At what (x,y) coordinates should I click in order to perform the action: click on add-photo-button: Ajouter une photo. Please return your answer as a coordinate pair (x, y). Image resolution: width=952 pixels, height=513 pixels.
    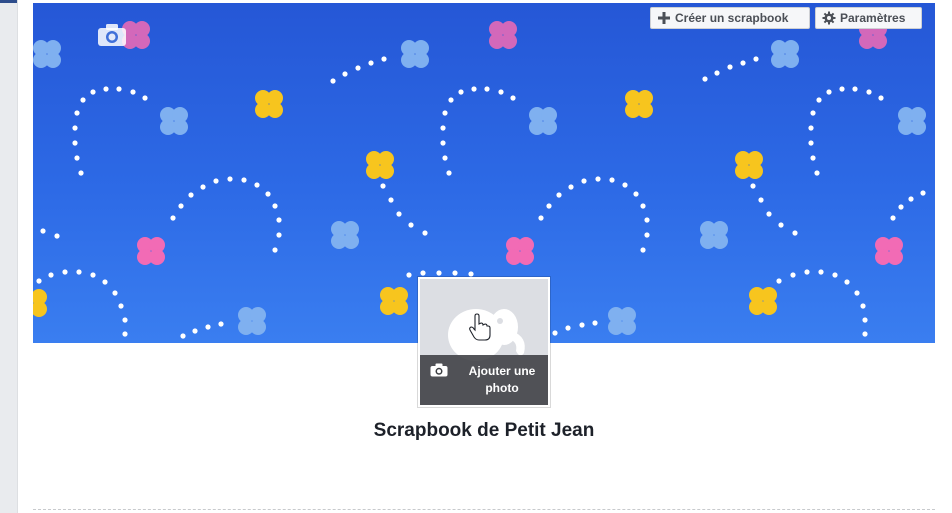
    Looking at the image, I should click on (484, 380).